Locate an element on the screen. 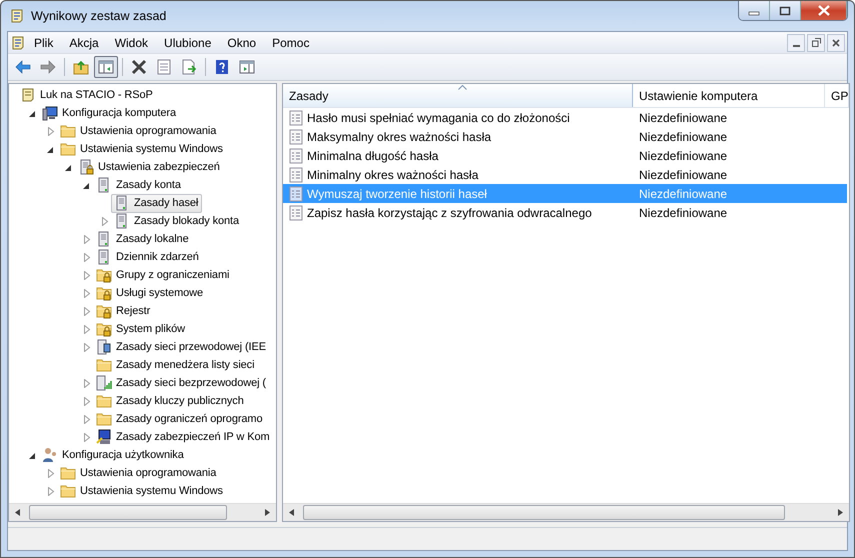 The width and height of the screenshot is (855, 558). table-row: Hasło musi spełniać wymagania co do złożoności Niezdefiniowane is located at coordinates (565, 117).